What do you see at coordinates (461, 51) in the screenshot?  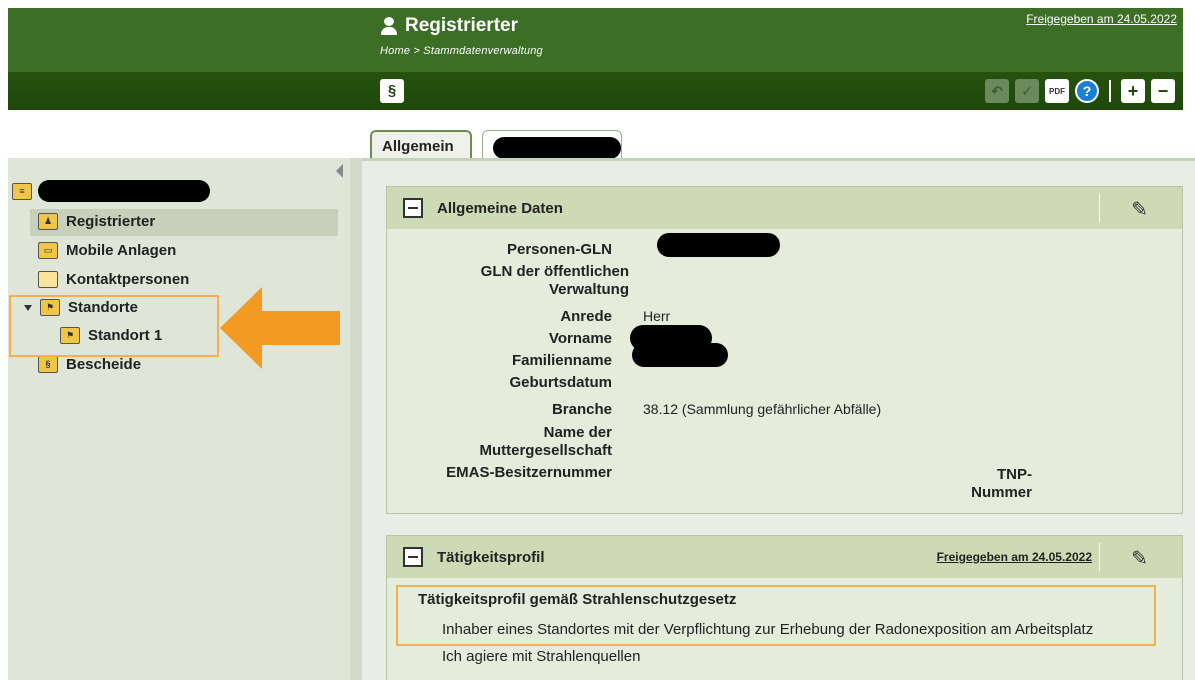 I see `breadcrumb: Home > Stammdatenverwaltung` at bounding box center [461, 51].